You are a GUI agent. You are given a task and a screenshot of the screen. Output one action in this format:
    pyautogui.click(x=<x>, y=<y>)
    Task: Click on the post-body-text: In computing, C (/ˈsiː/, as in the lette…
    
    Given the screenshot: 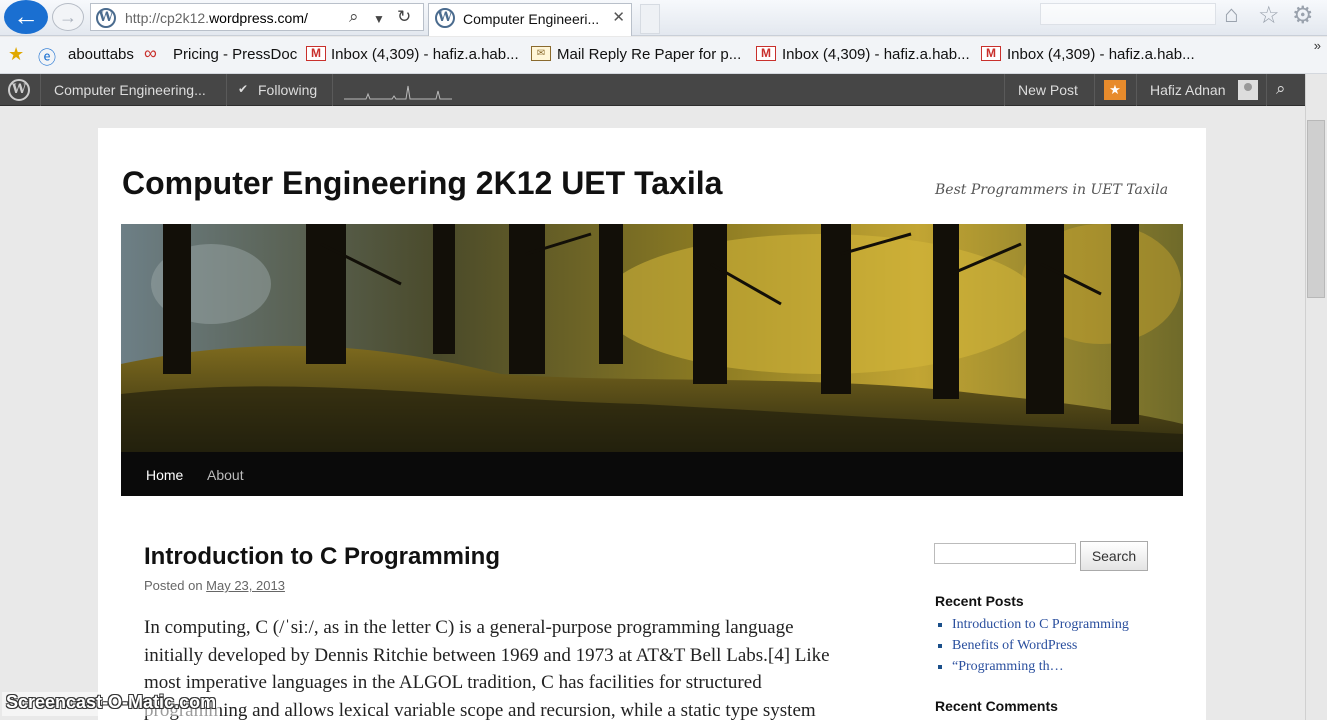 What is the action you would take?
    pyautogui.click(x=487, y=668)
    